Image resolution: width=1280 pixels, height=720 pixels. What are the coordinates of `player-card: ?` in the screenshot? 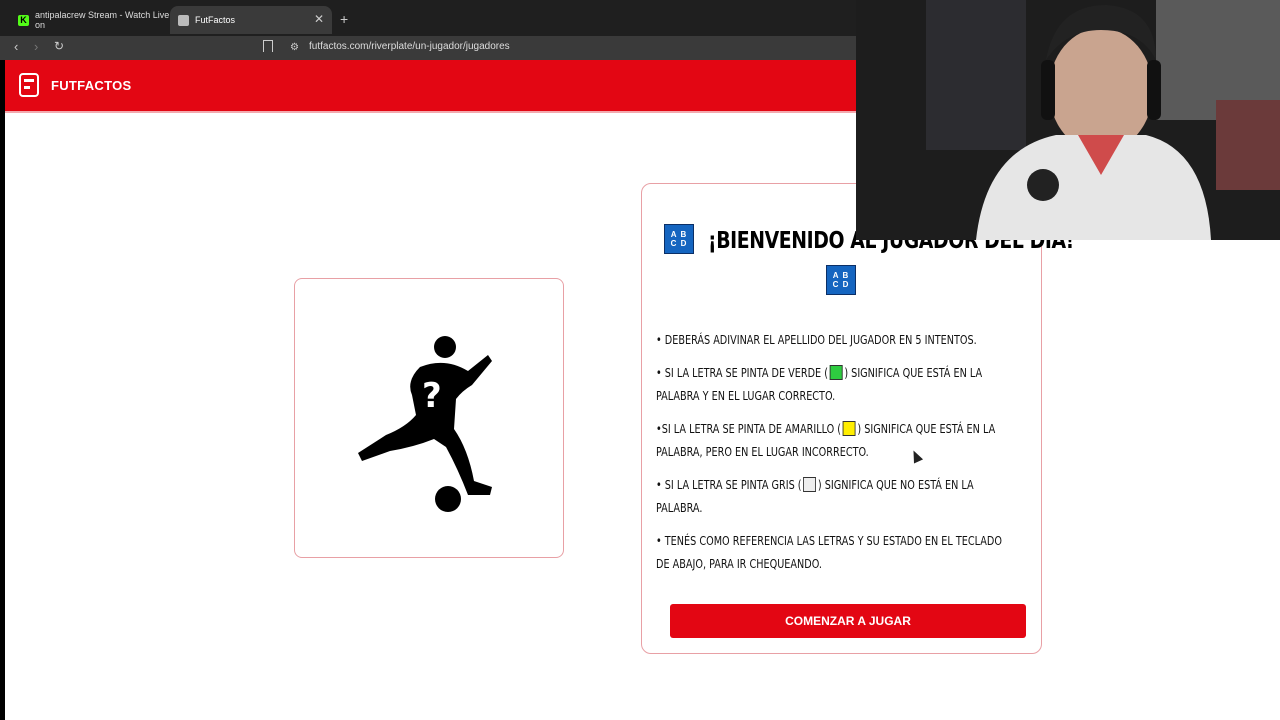 It's located at (429, 418).